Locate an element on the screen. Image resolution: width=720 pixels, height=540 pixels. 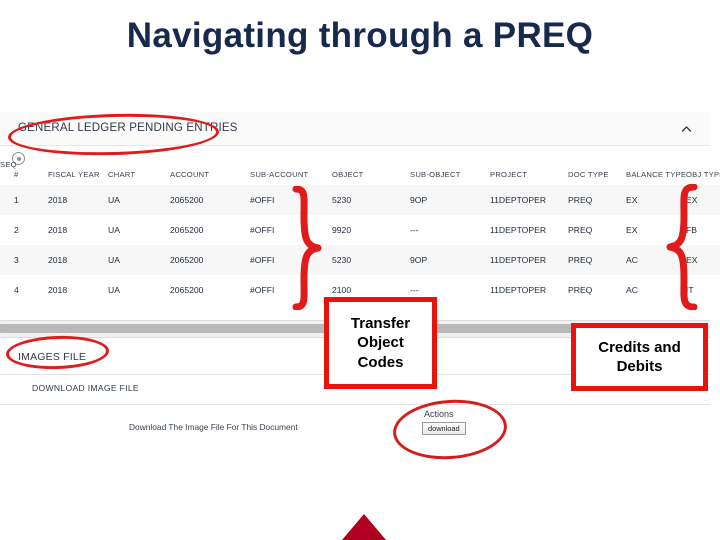
actions-label: Actions is located at coordinates (439, 414).